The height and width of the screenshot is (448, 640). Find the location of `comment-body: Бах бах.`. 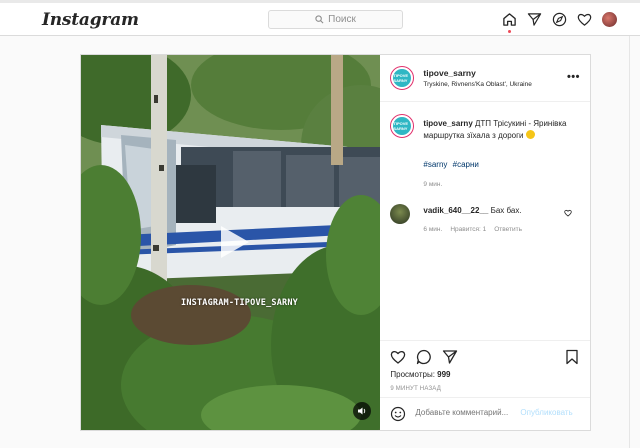

comment-body: Бах бах. is located at coordinates (506, 210).